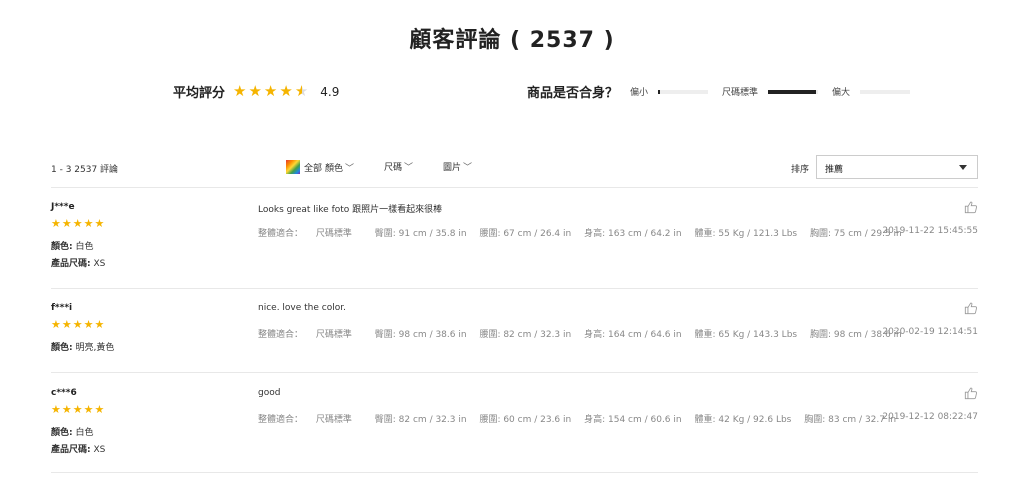  Describe the element at coordinates (334, 168) in the screenshot. I see `color-filter-label: 顏色` at that location.